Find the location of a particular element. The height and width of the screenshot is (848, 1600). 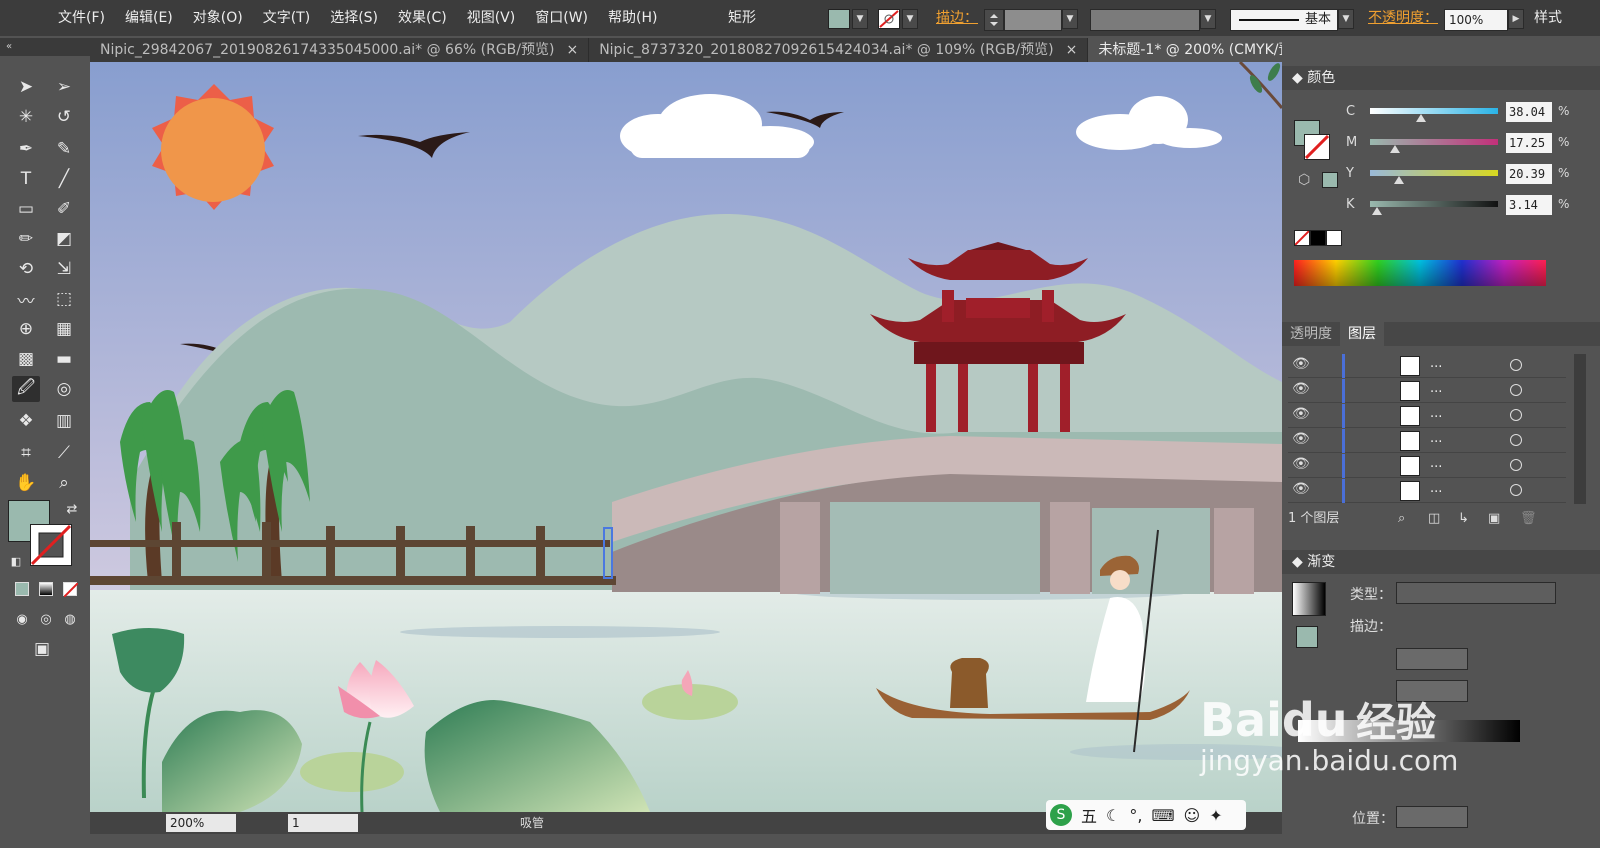

fill-dropdown-icon: ▼ is located at coordinates (860, 19).